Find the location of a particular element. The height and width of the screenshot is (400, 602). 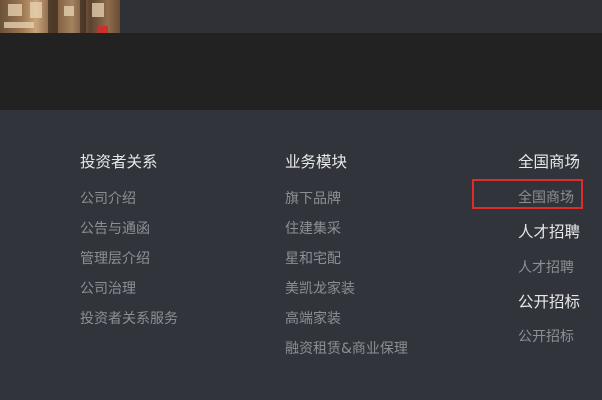

footer-link-premium-decoration: 高端家装 is located at coordinates (346, 319).